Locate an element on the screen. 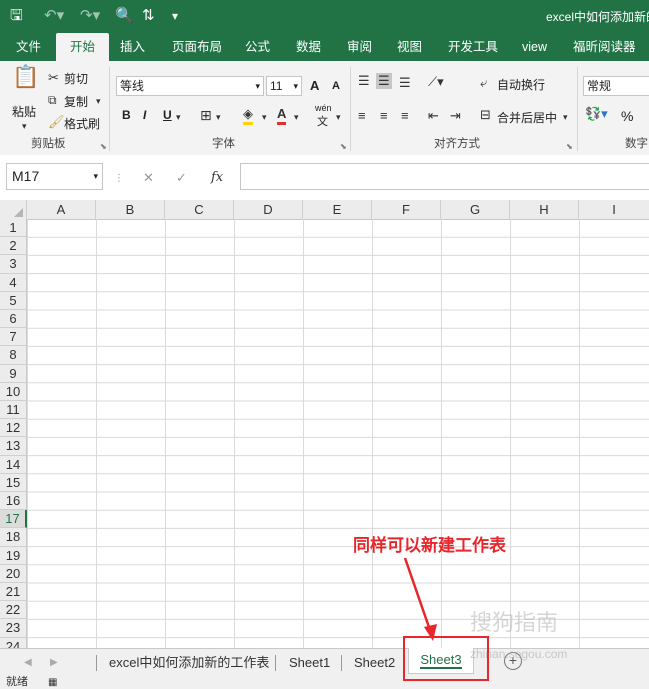 Image resolution: width=649 pixels, height=689 pixels. merge-center-button: 合并后居中 is located at coordinates (527, 117).